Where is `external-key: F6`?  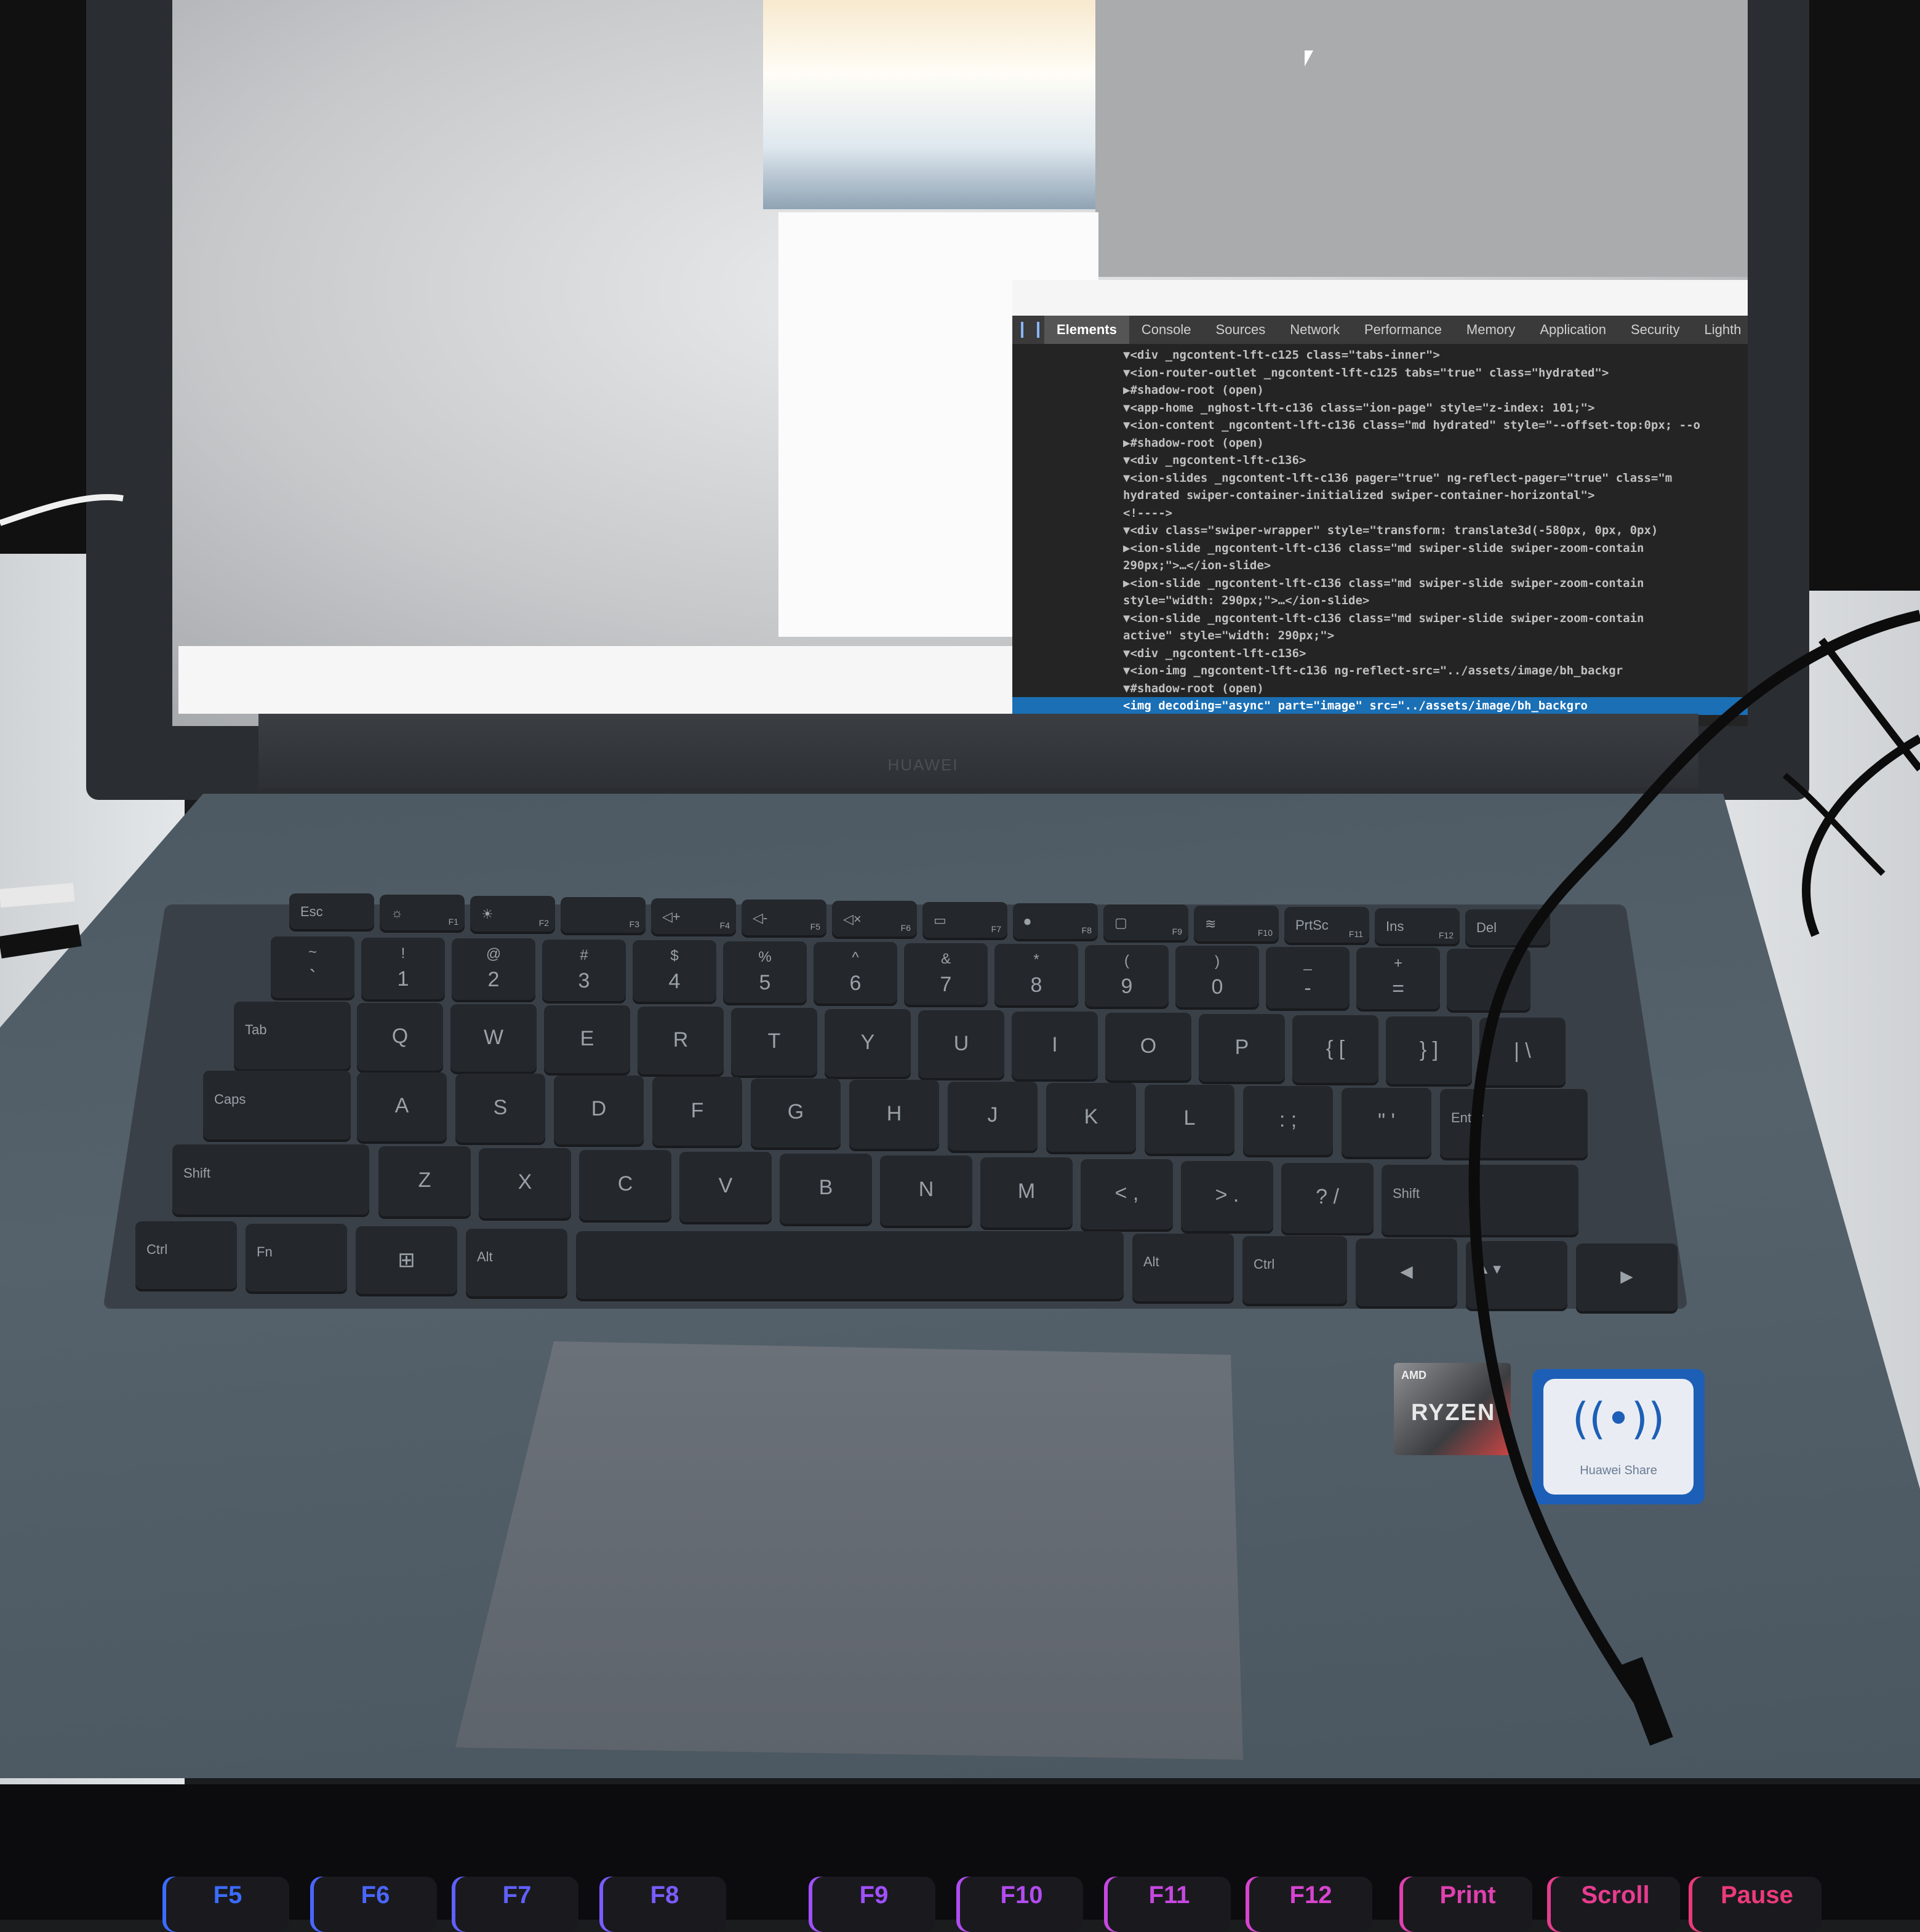
external-key: F6 is located at coordinates (375, 1904).